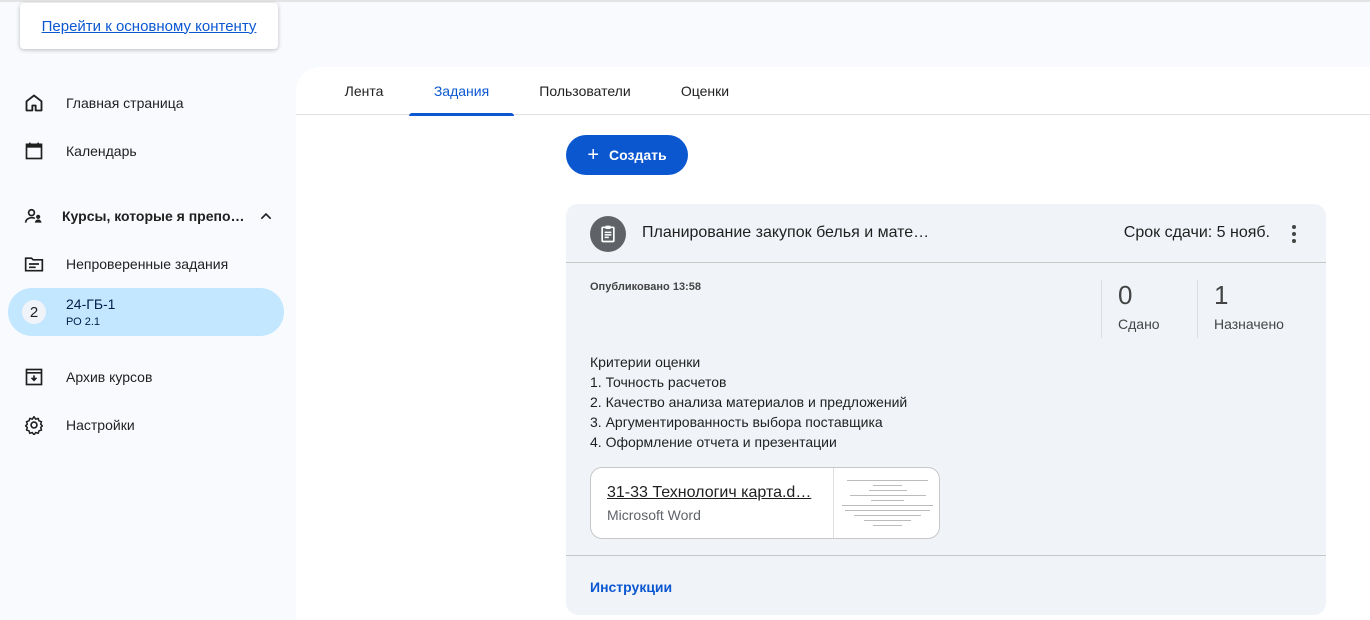 Image resolution: width=1370 pixels, height=620 pixels. I want to click on sidebar-item-calendar: Календарь, so click(146, 151).